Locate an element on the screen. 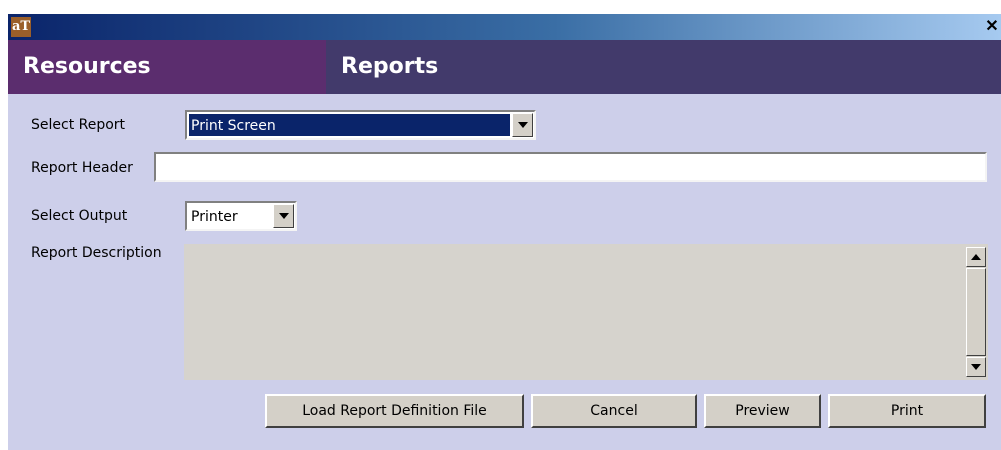 The image size is (1001, 450). description-scrollbar is located at coordinates (976, 312).